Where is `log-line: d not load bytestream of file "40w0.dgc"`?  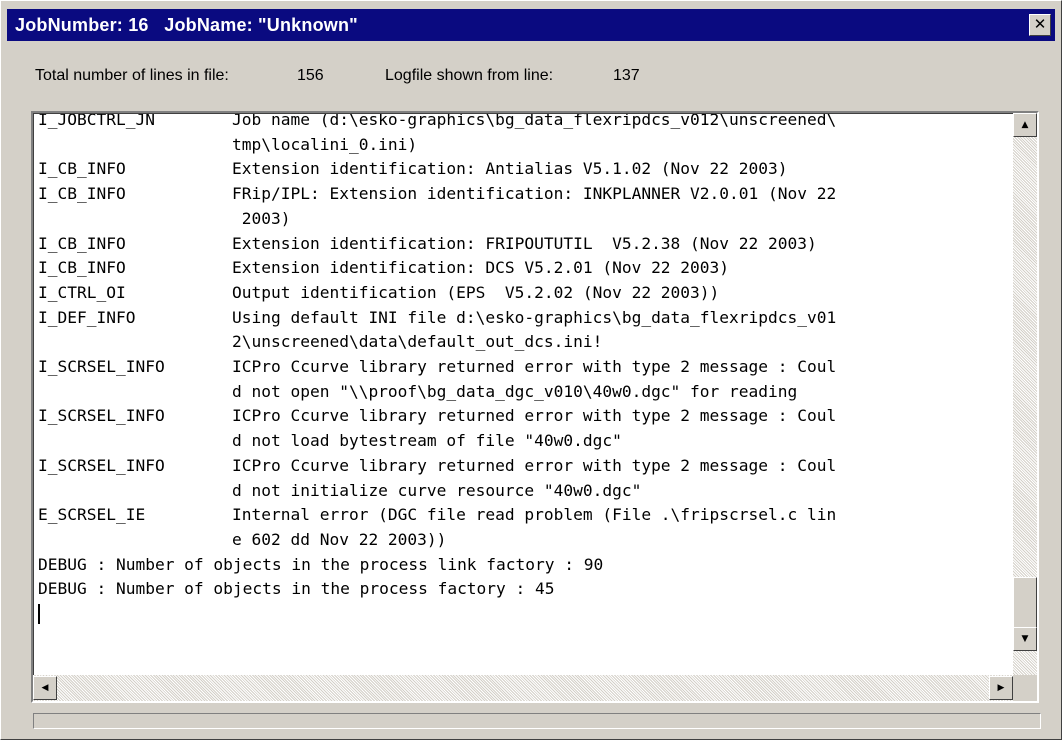
log-line: d not load bytestream of file "40w0.dgc" is located at coordinates (524, 441).